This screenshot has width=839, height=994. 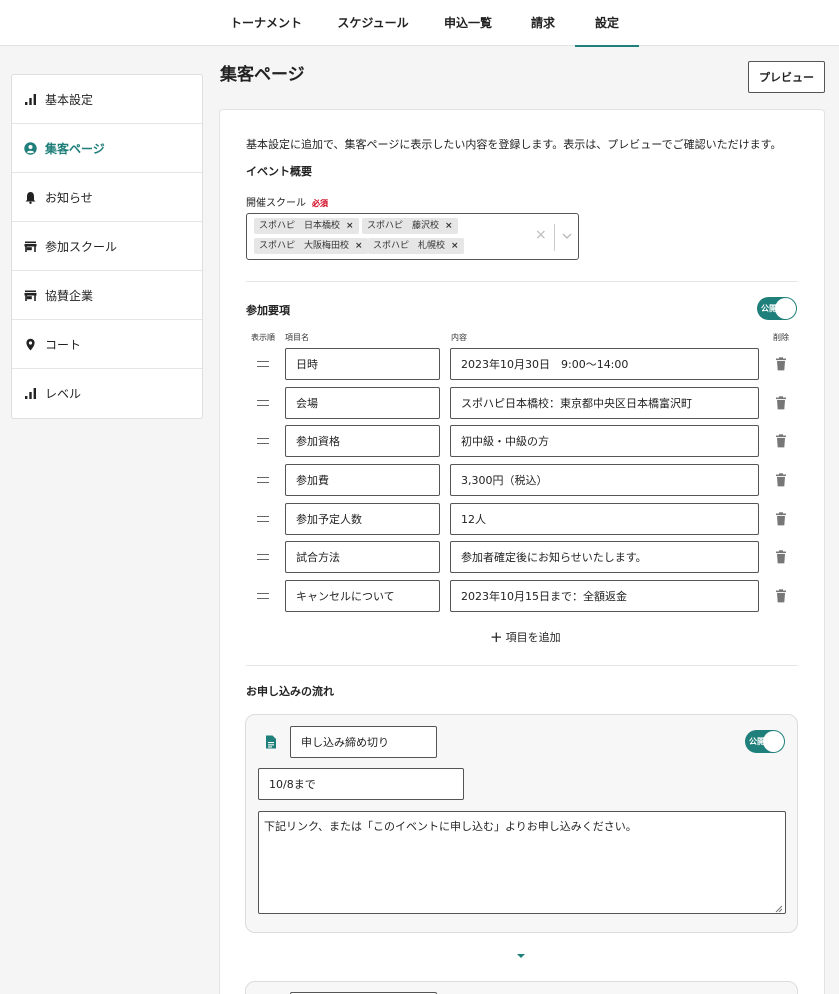 I want to click on tab-billing: 請求, so click(x=543, y=23).